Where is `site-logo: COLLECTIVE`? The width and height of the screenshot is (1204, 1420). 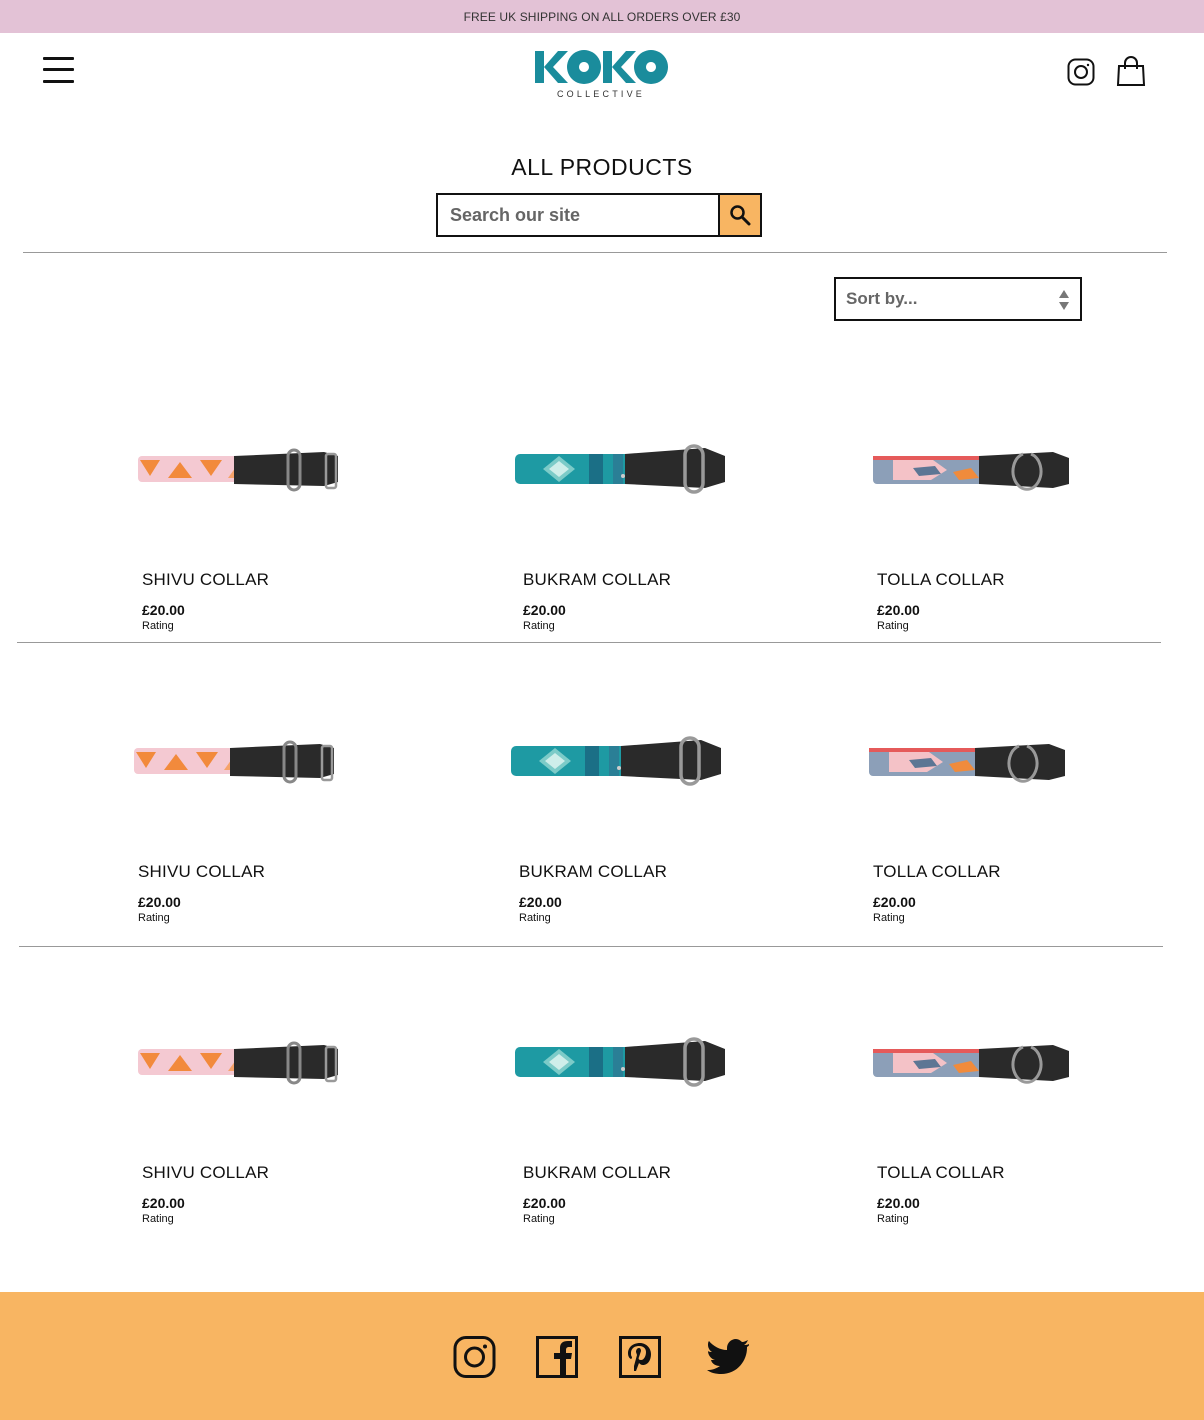
site-logo: COLLECTIVE is located at coordinates (601, 76).